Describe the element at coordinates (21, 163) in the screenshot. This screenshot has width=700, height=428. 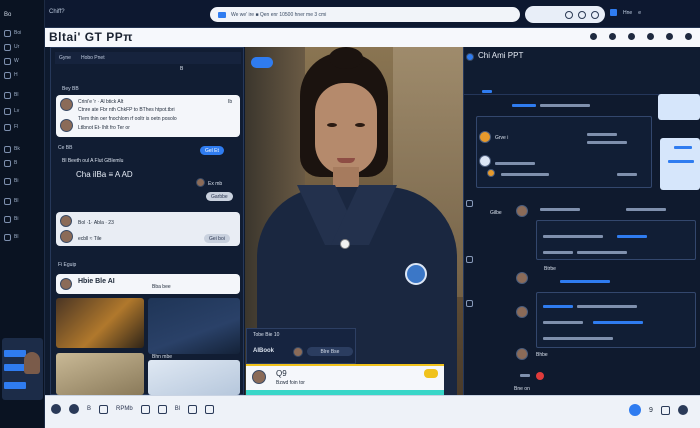
I see `rail-item: B` at that location.